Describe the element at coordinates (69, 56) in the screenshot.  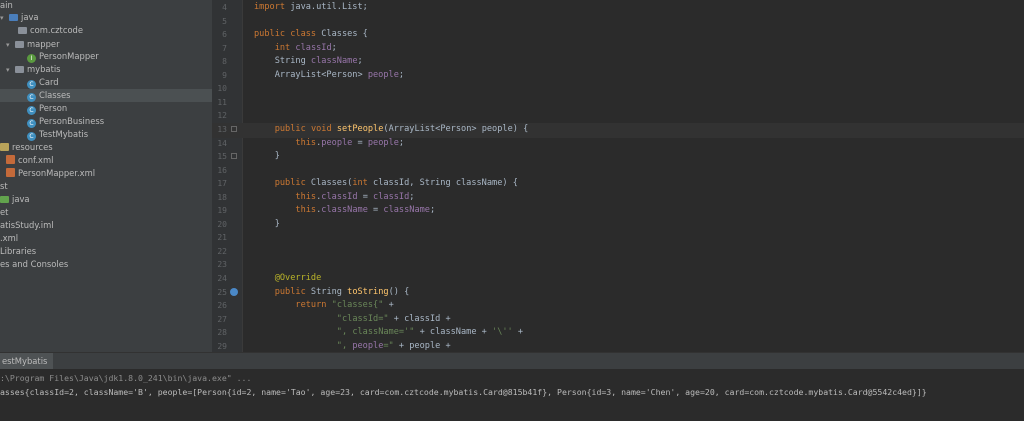
I see `tree-item-label: PersonMapper` at that location.